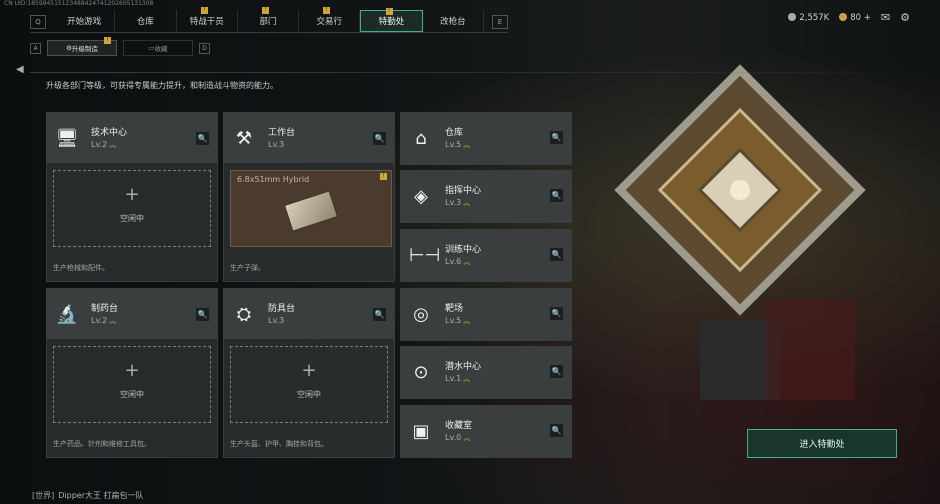 The height and width of the screenshot is (504, 940). What do you see at coordinates (453, 144) in the screenshot?
I see `level-text: Lv.5` at bounding box center [453, 144].